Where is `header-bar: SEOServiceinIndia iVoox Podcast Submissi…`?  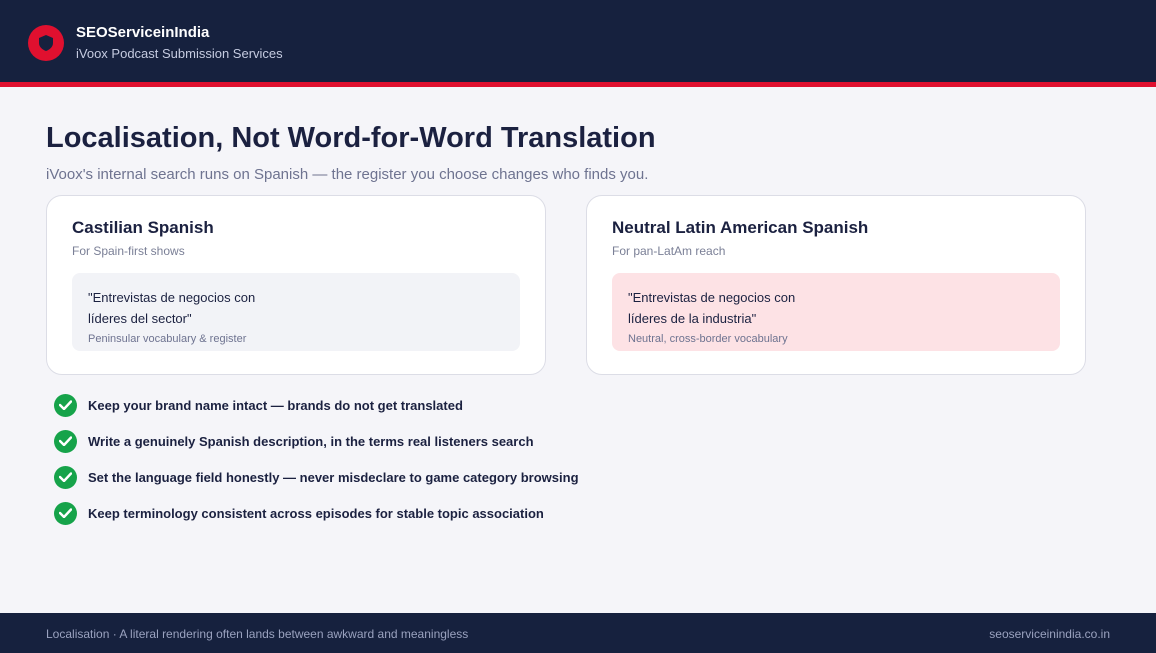
header-bar: SEOServiceinIndia iVoox Podcast Submissi… is located at coordinates (578, 43).